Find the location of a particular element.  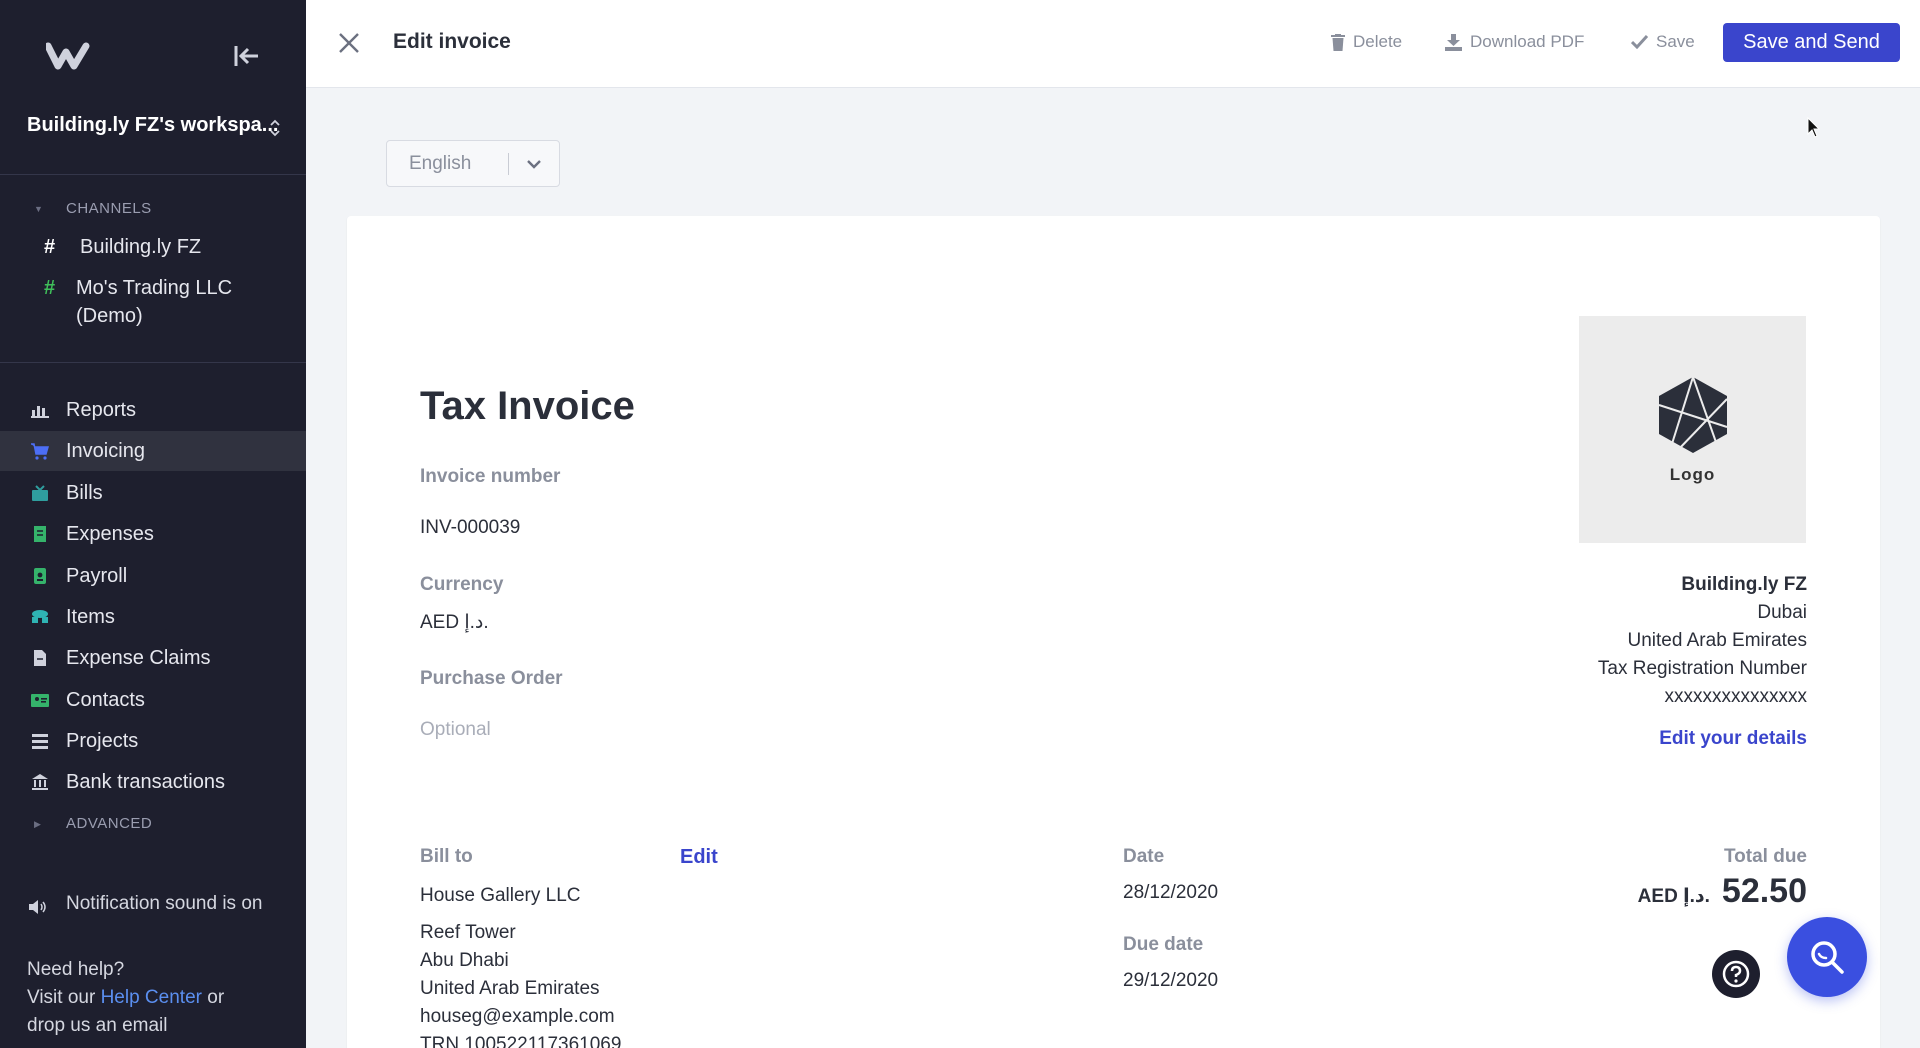

bill-to-edit-link: Edit is located at coordinates (699, 857).